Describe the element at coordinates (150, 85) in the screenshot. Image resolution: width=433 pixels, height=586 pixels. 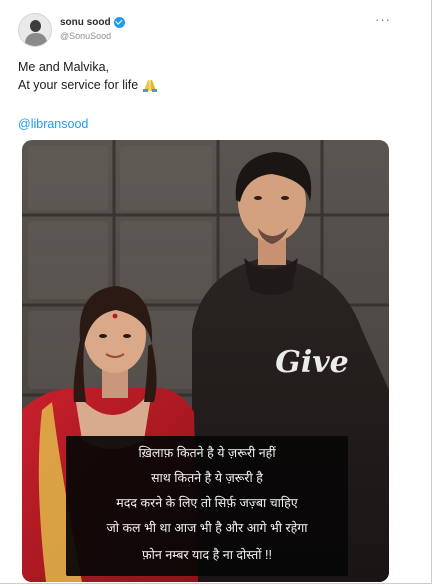
I see `folded-hands-icon` at that location.